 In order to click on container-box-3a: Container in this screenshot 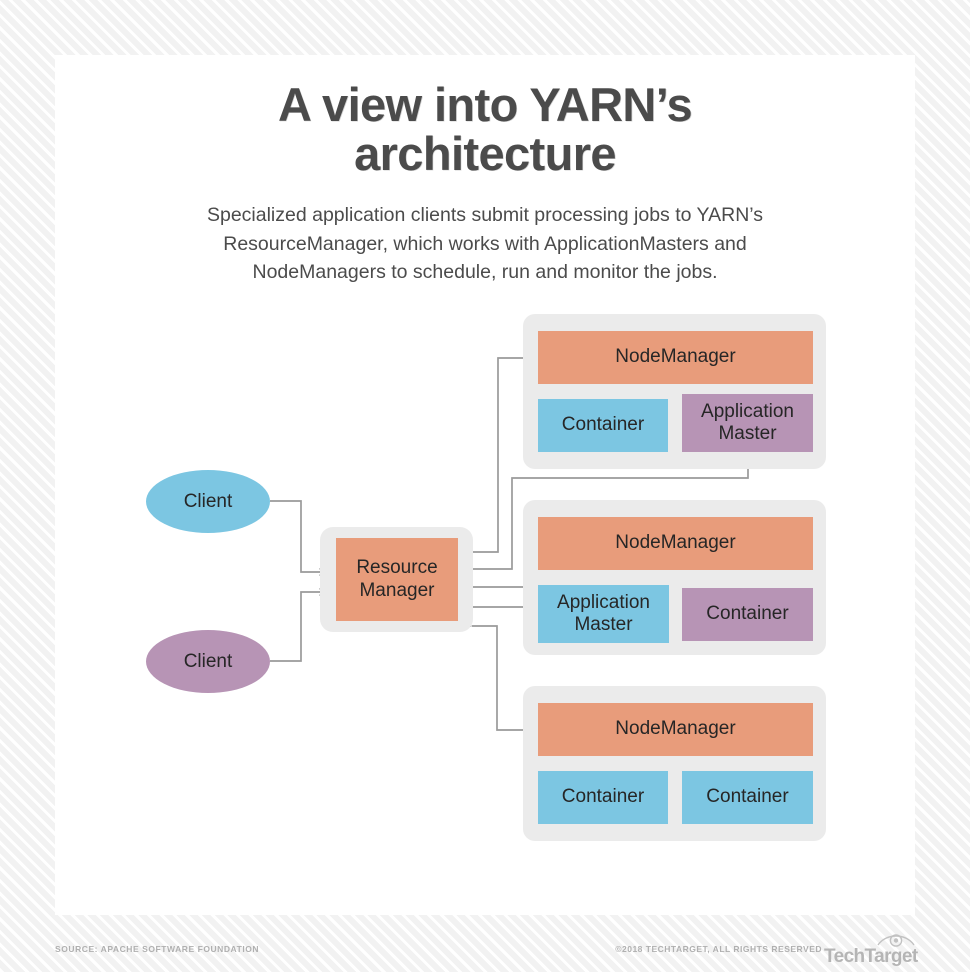, I will do `click(603, 797)`.